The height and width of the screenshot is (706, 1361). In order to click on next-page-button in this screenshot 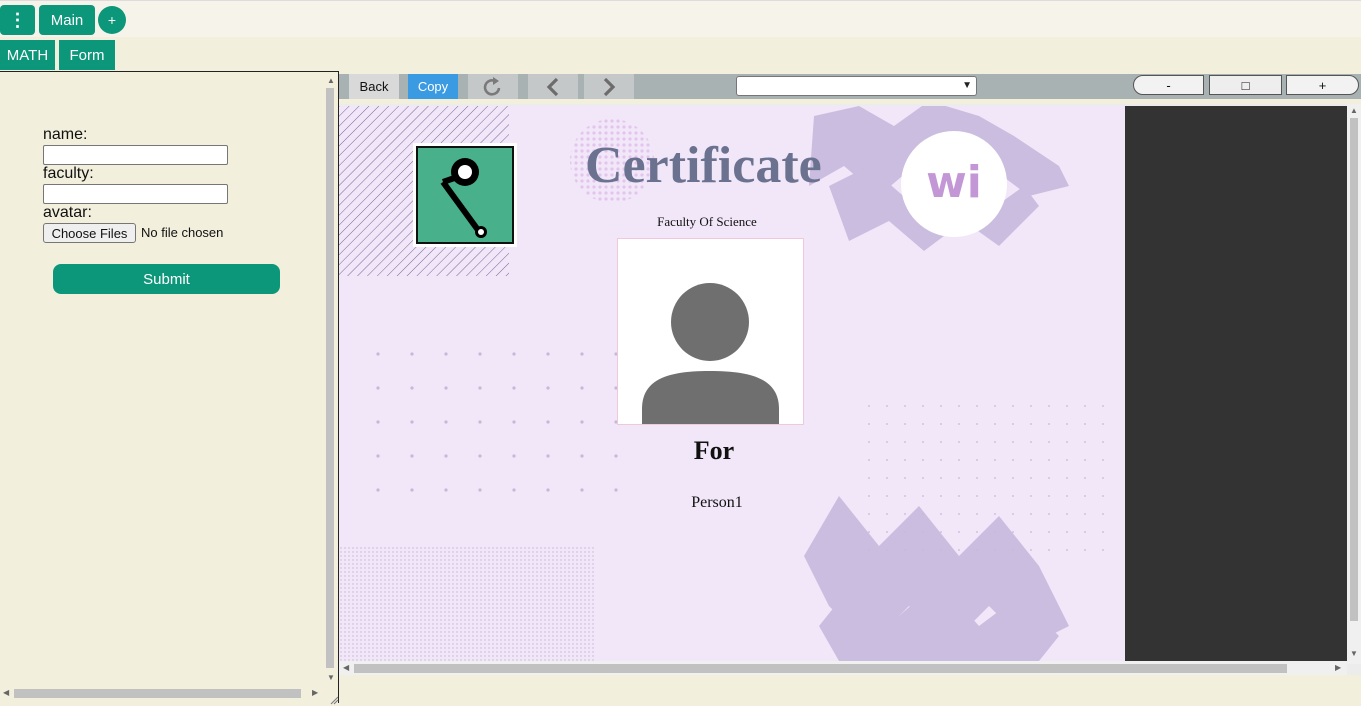, I will do `click(609, 86)`.